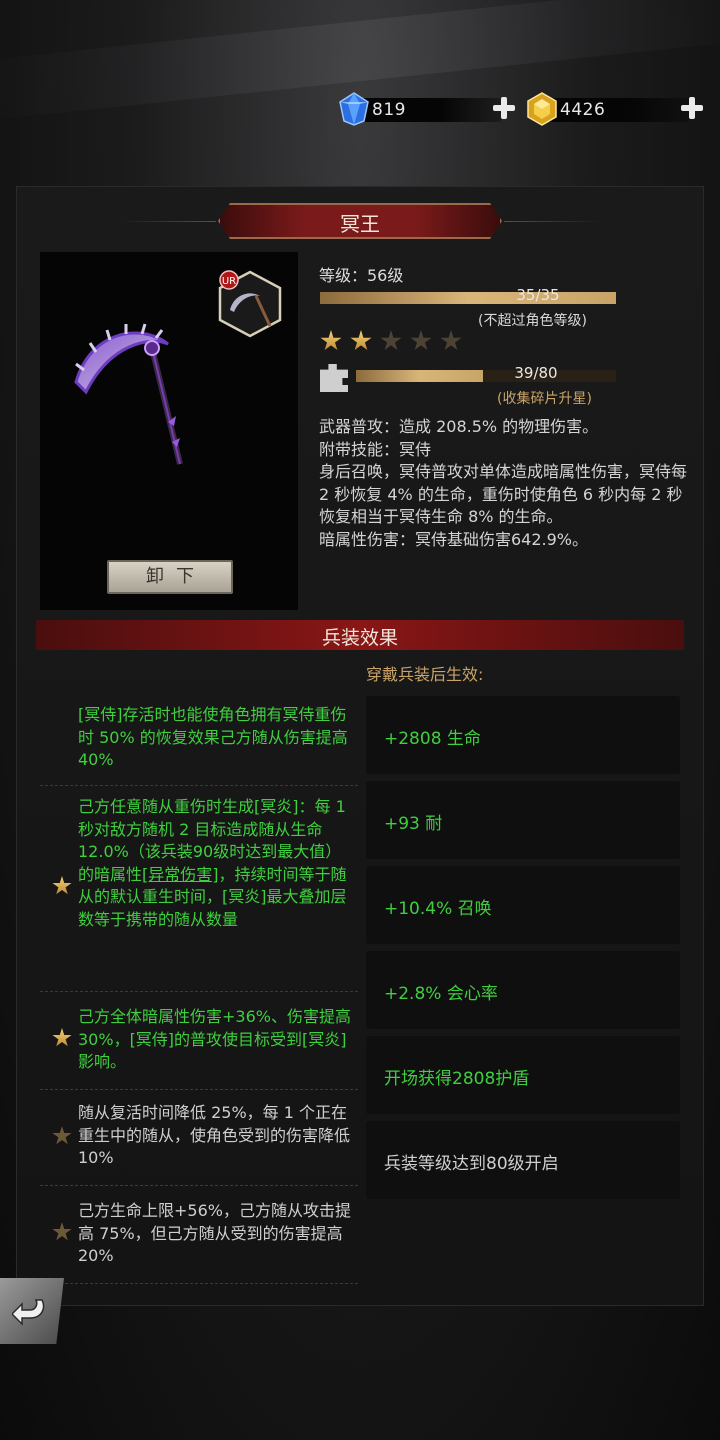  Describe the element at coordinates (360, 224) in the screenshot. I see `weapon-name: 冥王` at that location.